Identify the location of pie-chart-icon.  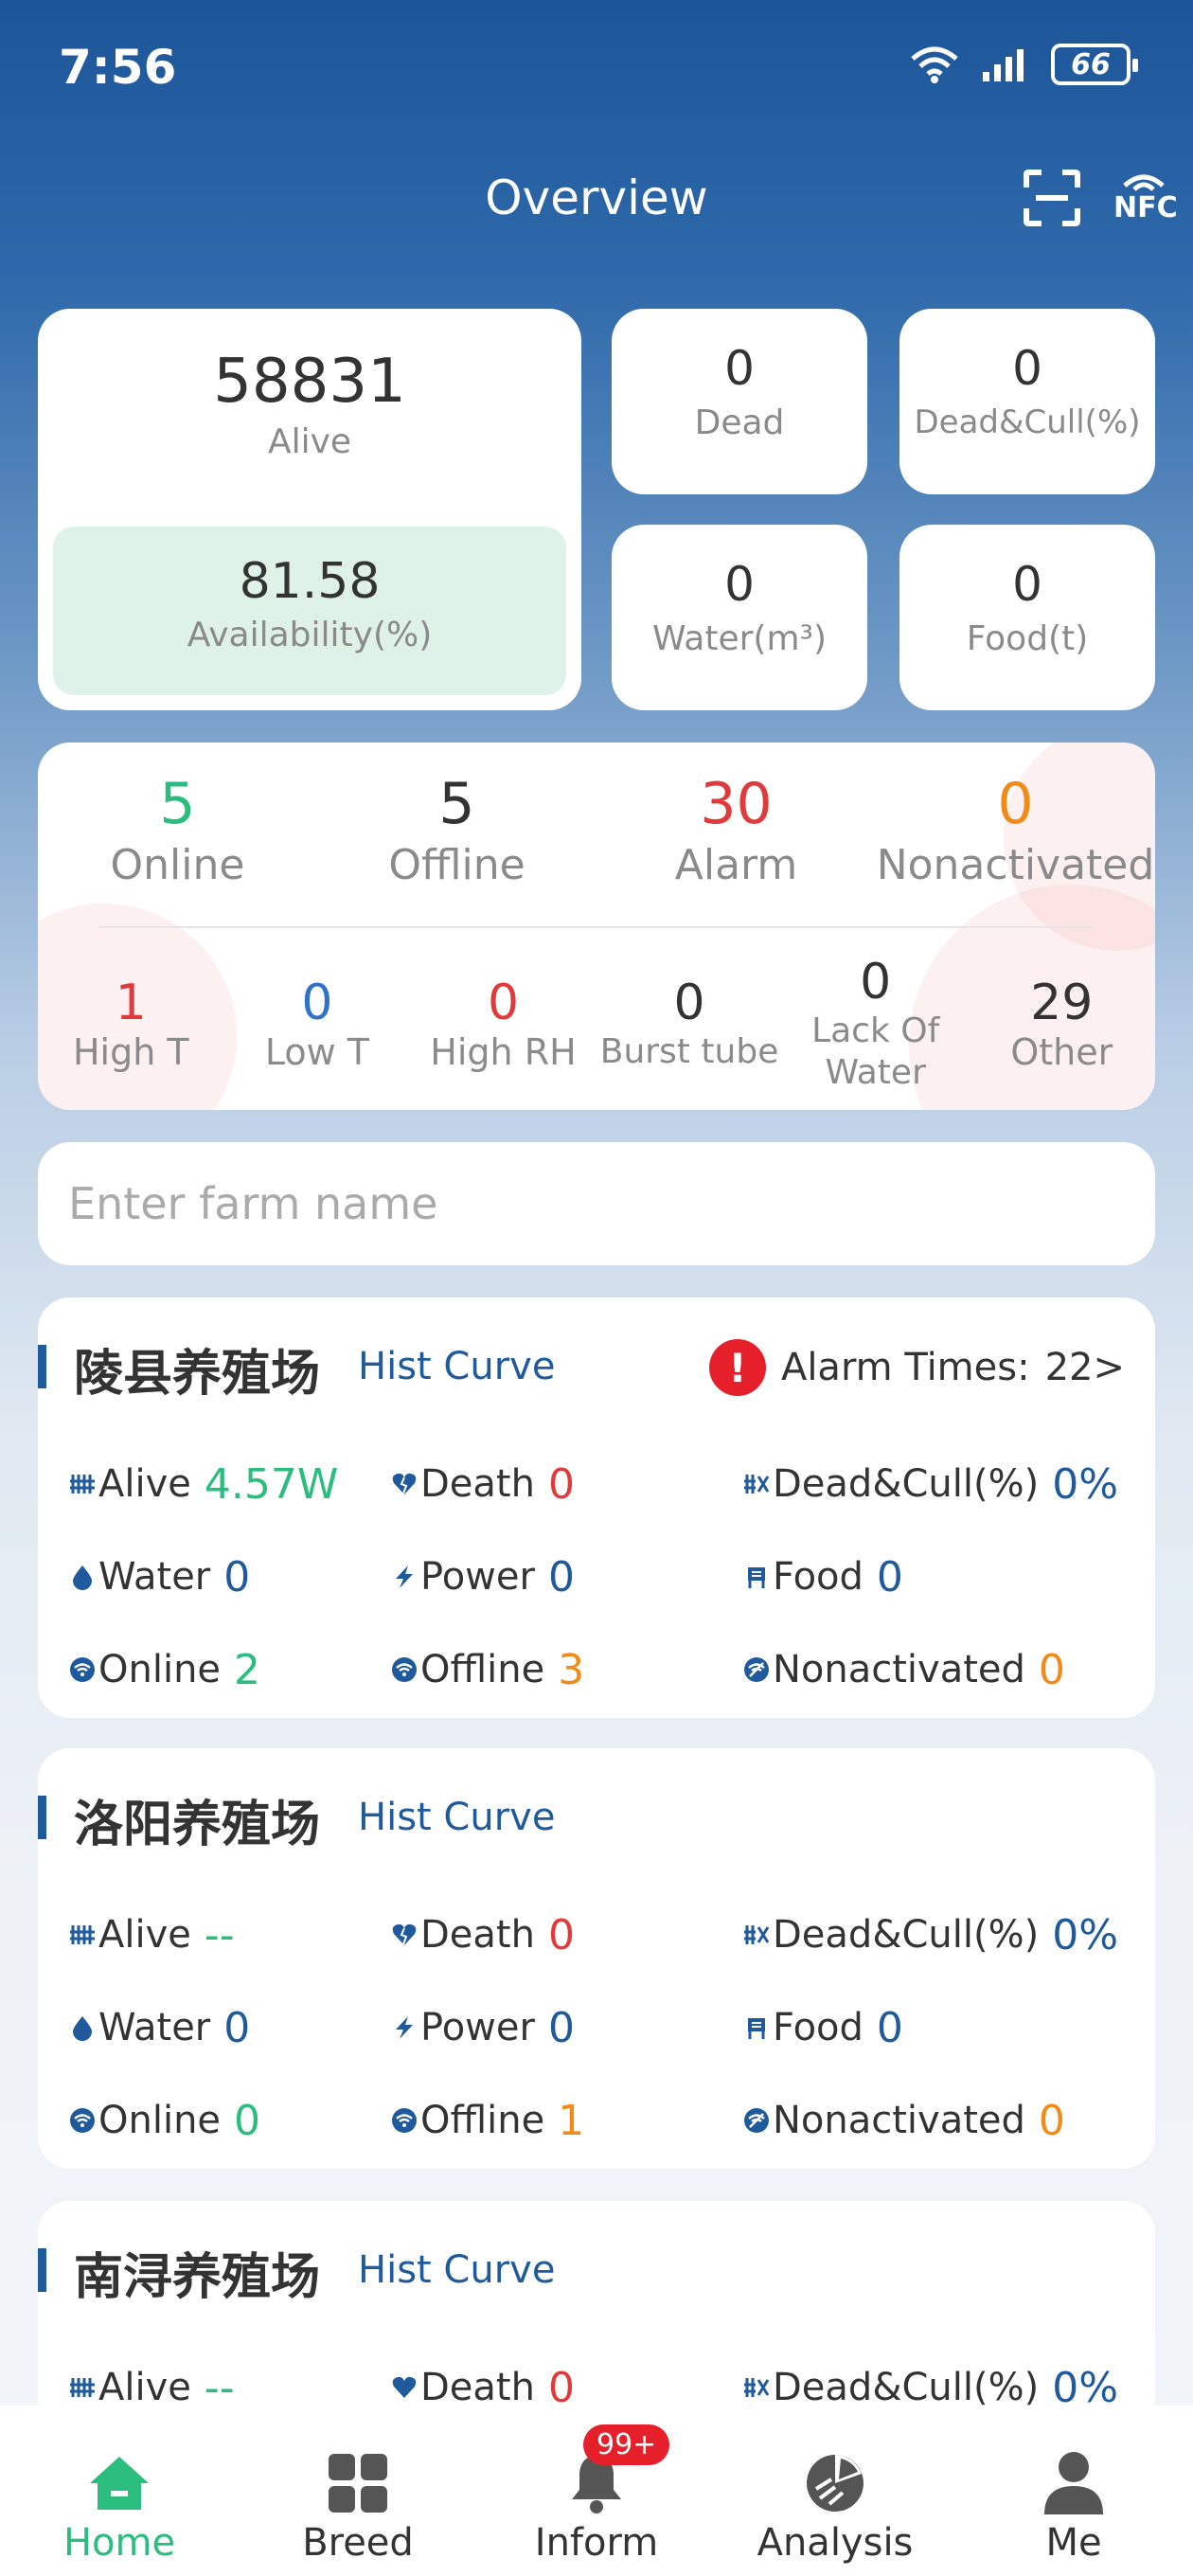
(835, 2483).